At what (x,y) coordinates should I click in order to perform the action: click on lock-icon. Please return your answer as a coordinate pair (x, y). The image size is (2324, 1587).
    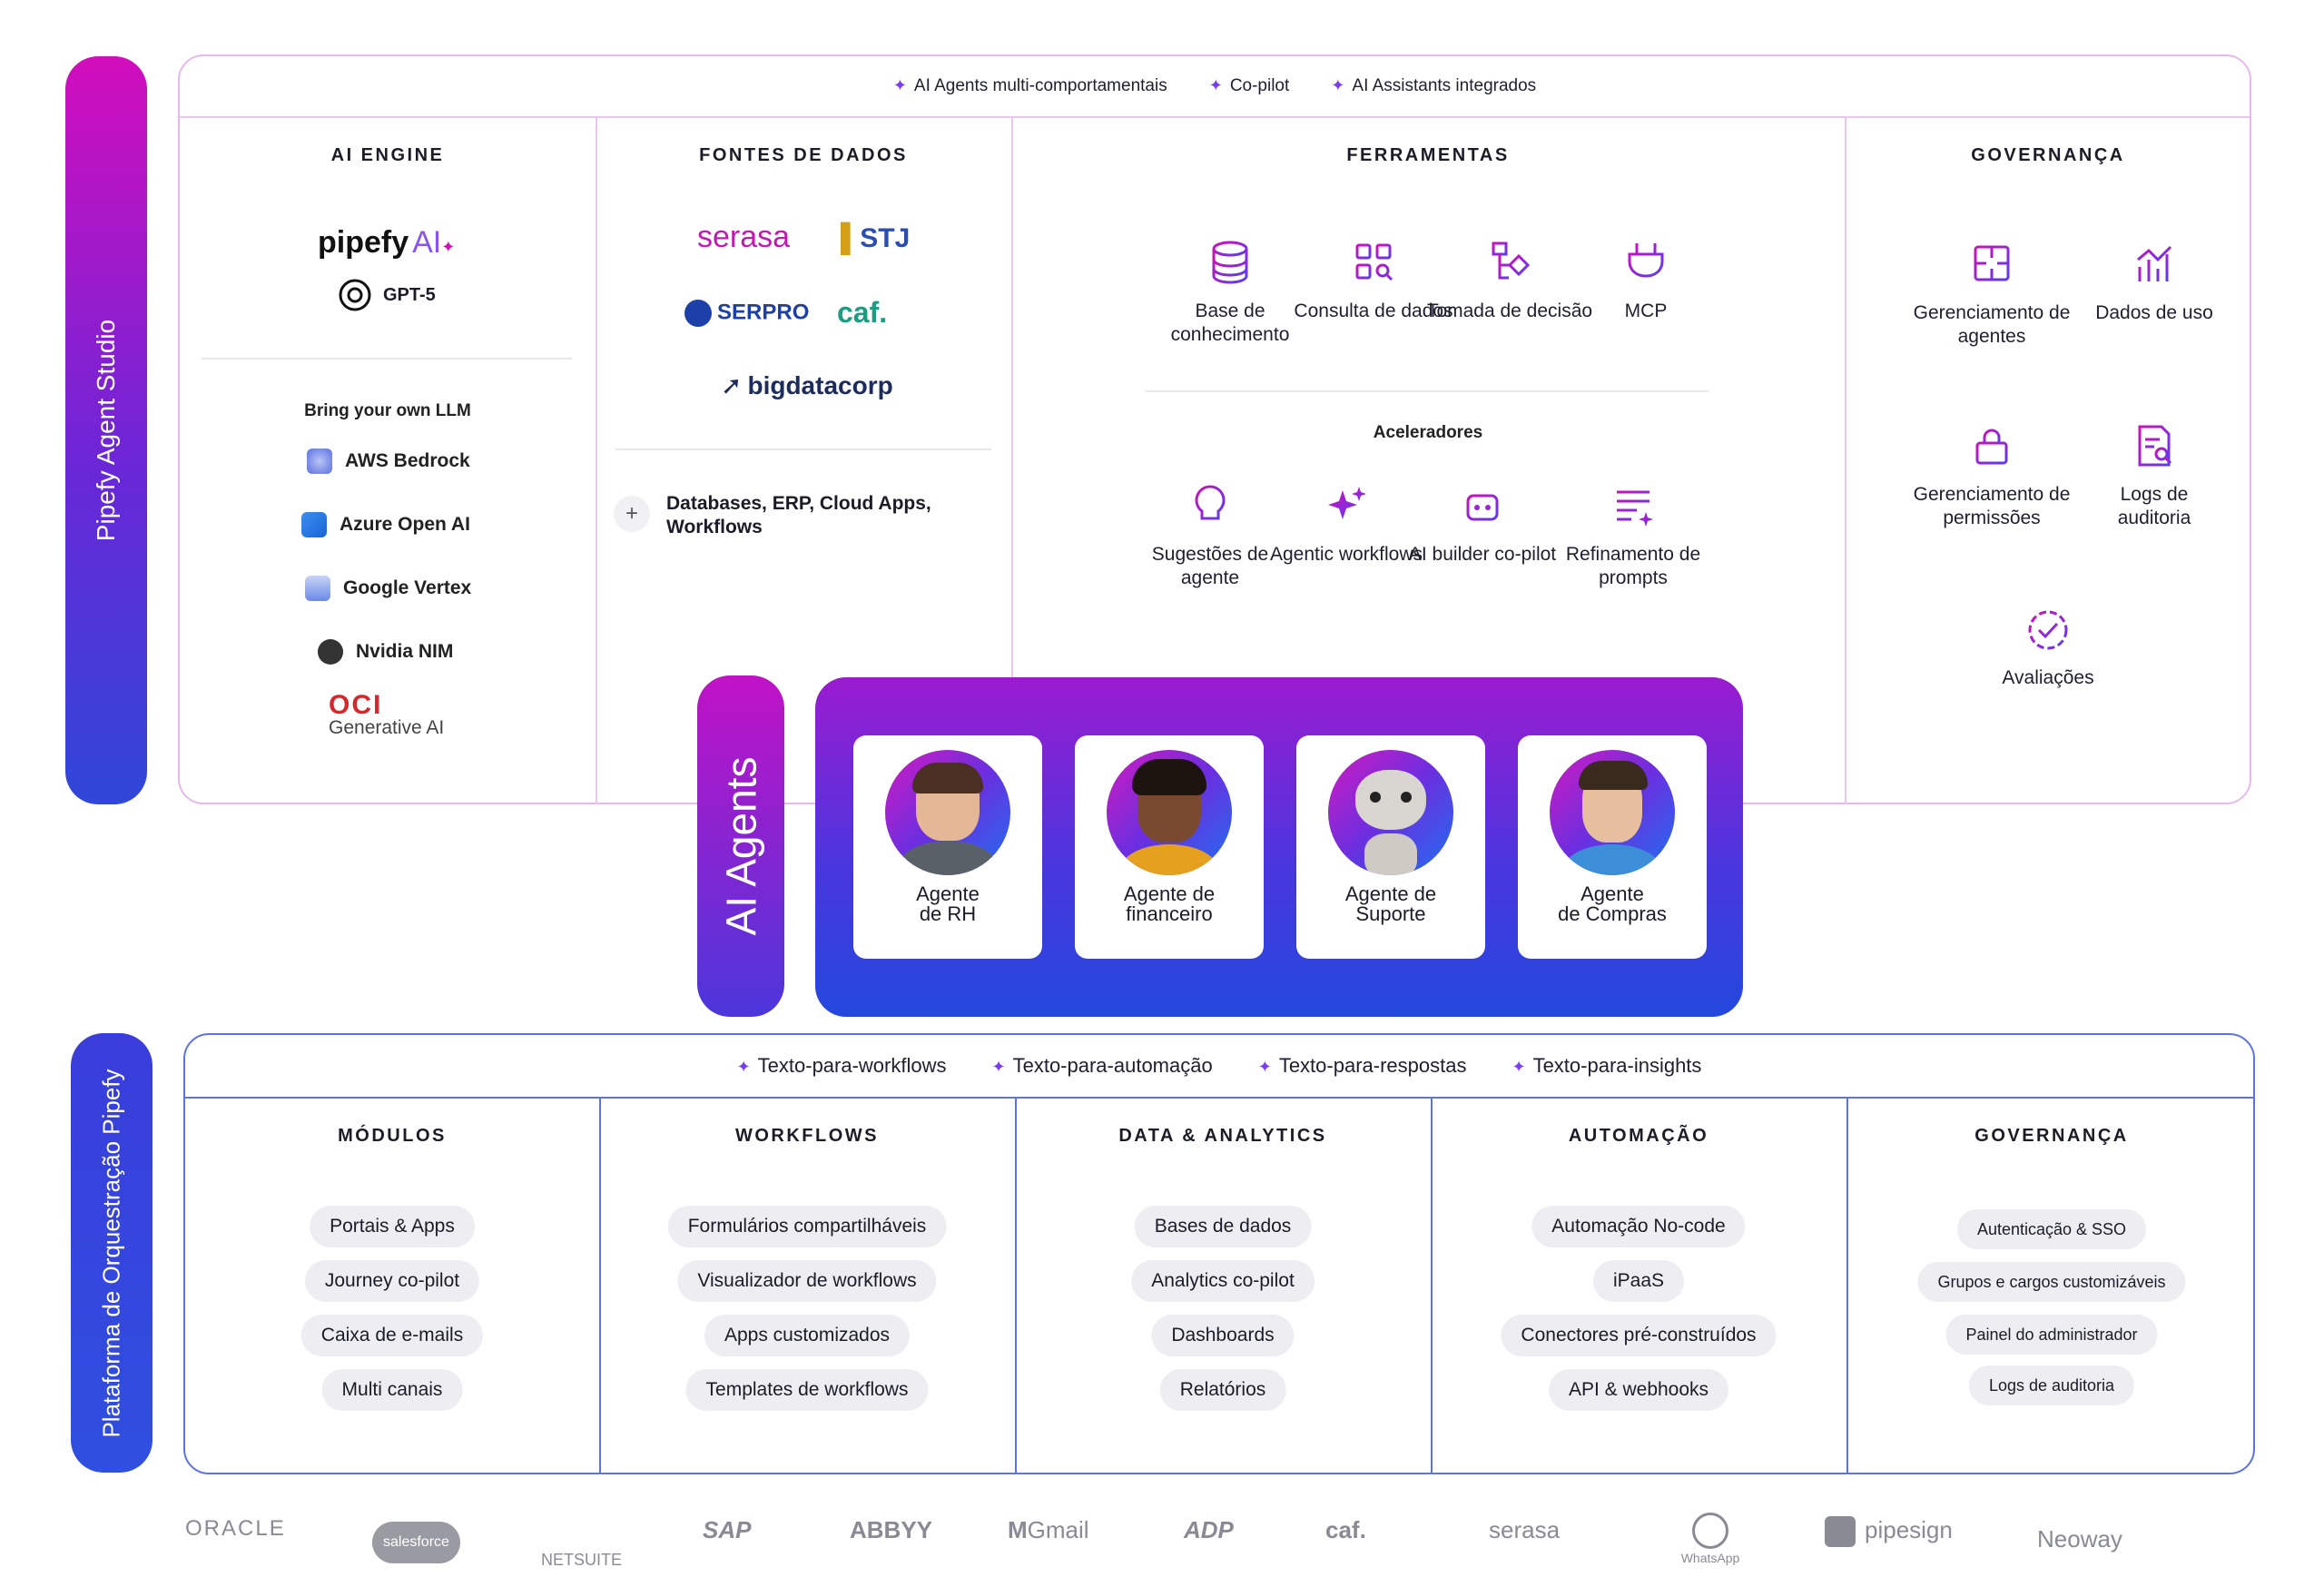
    Looking at the image, I should click on (1991, 447).